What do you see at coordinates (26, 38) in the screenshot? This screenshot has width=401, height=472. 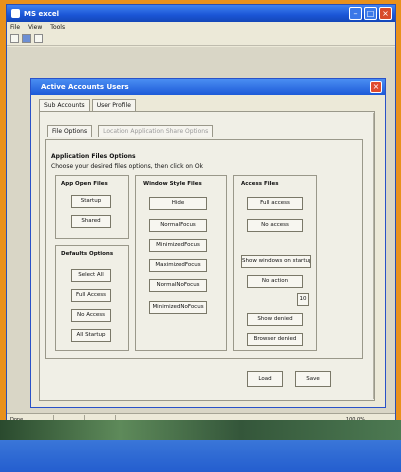 I see `pen-icon` at bounding box center [26, 38].